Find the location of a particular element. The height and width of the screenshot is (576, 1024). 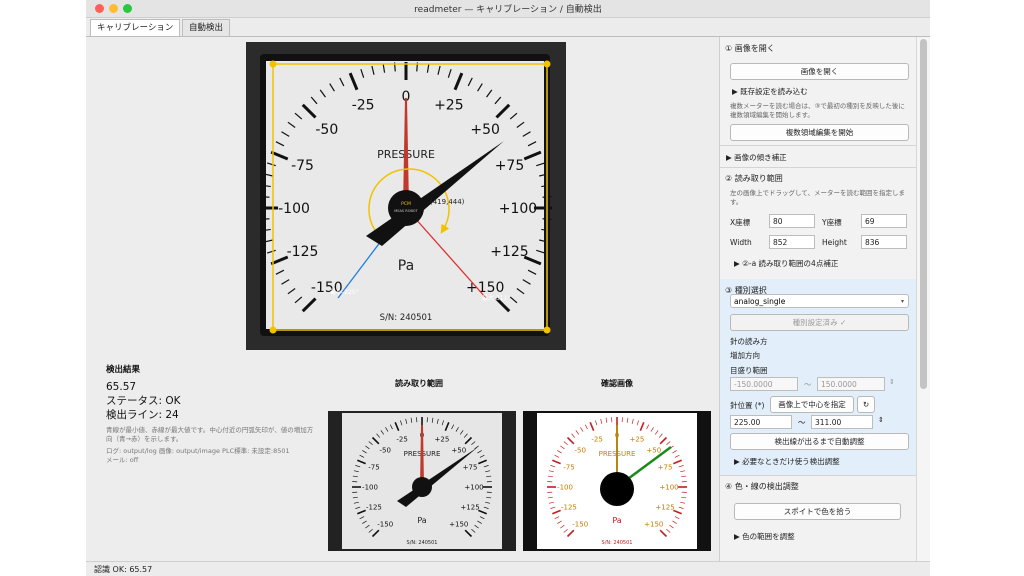

angle-max-input: 311.00 is located at coordinates (842, 422).